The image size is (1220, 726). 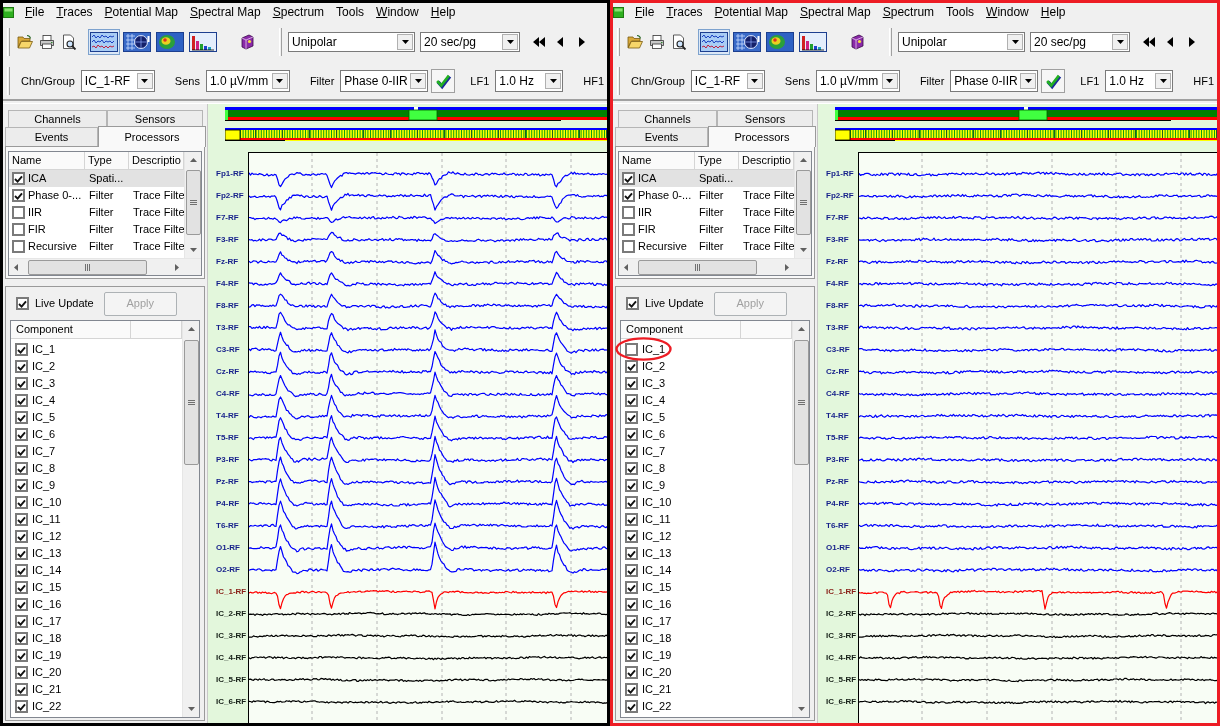 What do you see at coordinates (47, 655) in the screenshot?
I see `component-name: IC_19` at bounding box center [47, 655].